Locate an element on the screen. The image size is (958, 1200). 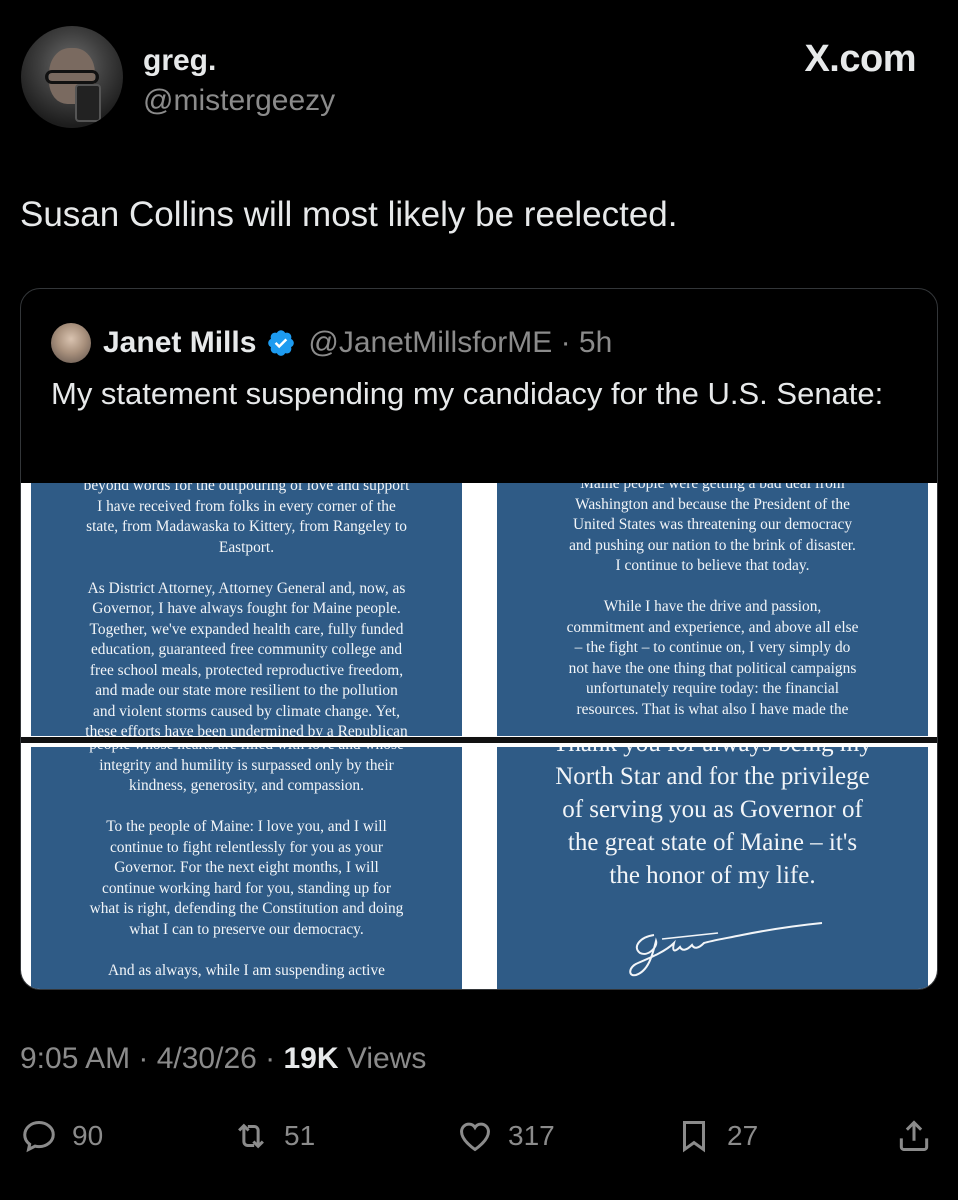
verified-badge-icon is located at coordinates (281, 343).